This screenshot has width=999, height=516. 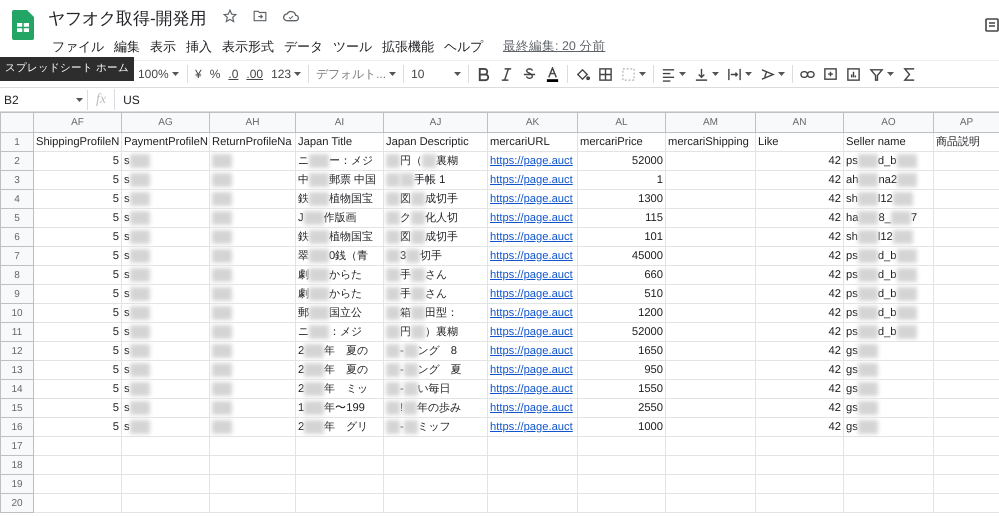 What do you see at coordinates (17, 351) in the screenshot?
I see `row-header: 12` at bounding box center [17, 351].